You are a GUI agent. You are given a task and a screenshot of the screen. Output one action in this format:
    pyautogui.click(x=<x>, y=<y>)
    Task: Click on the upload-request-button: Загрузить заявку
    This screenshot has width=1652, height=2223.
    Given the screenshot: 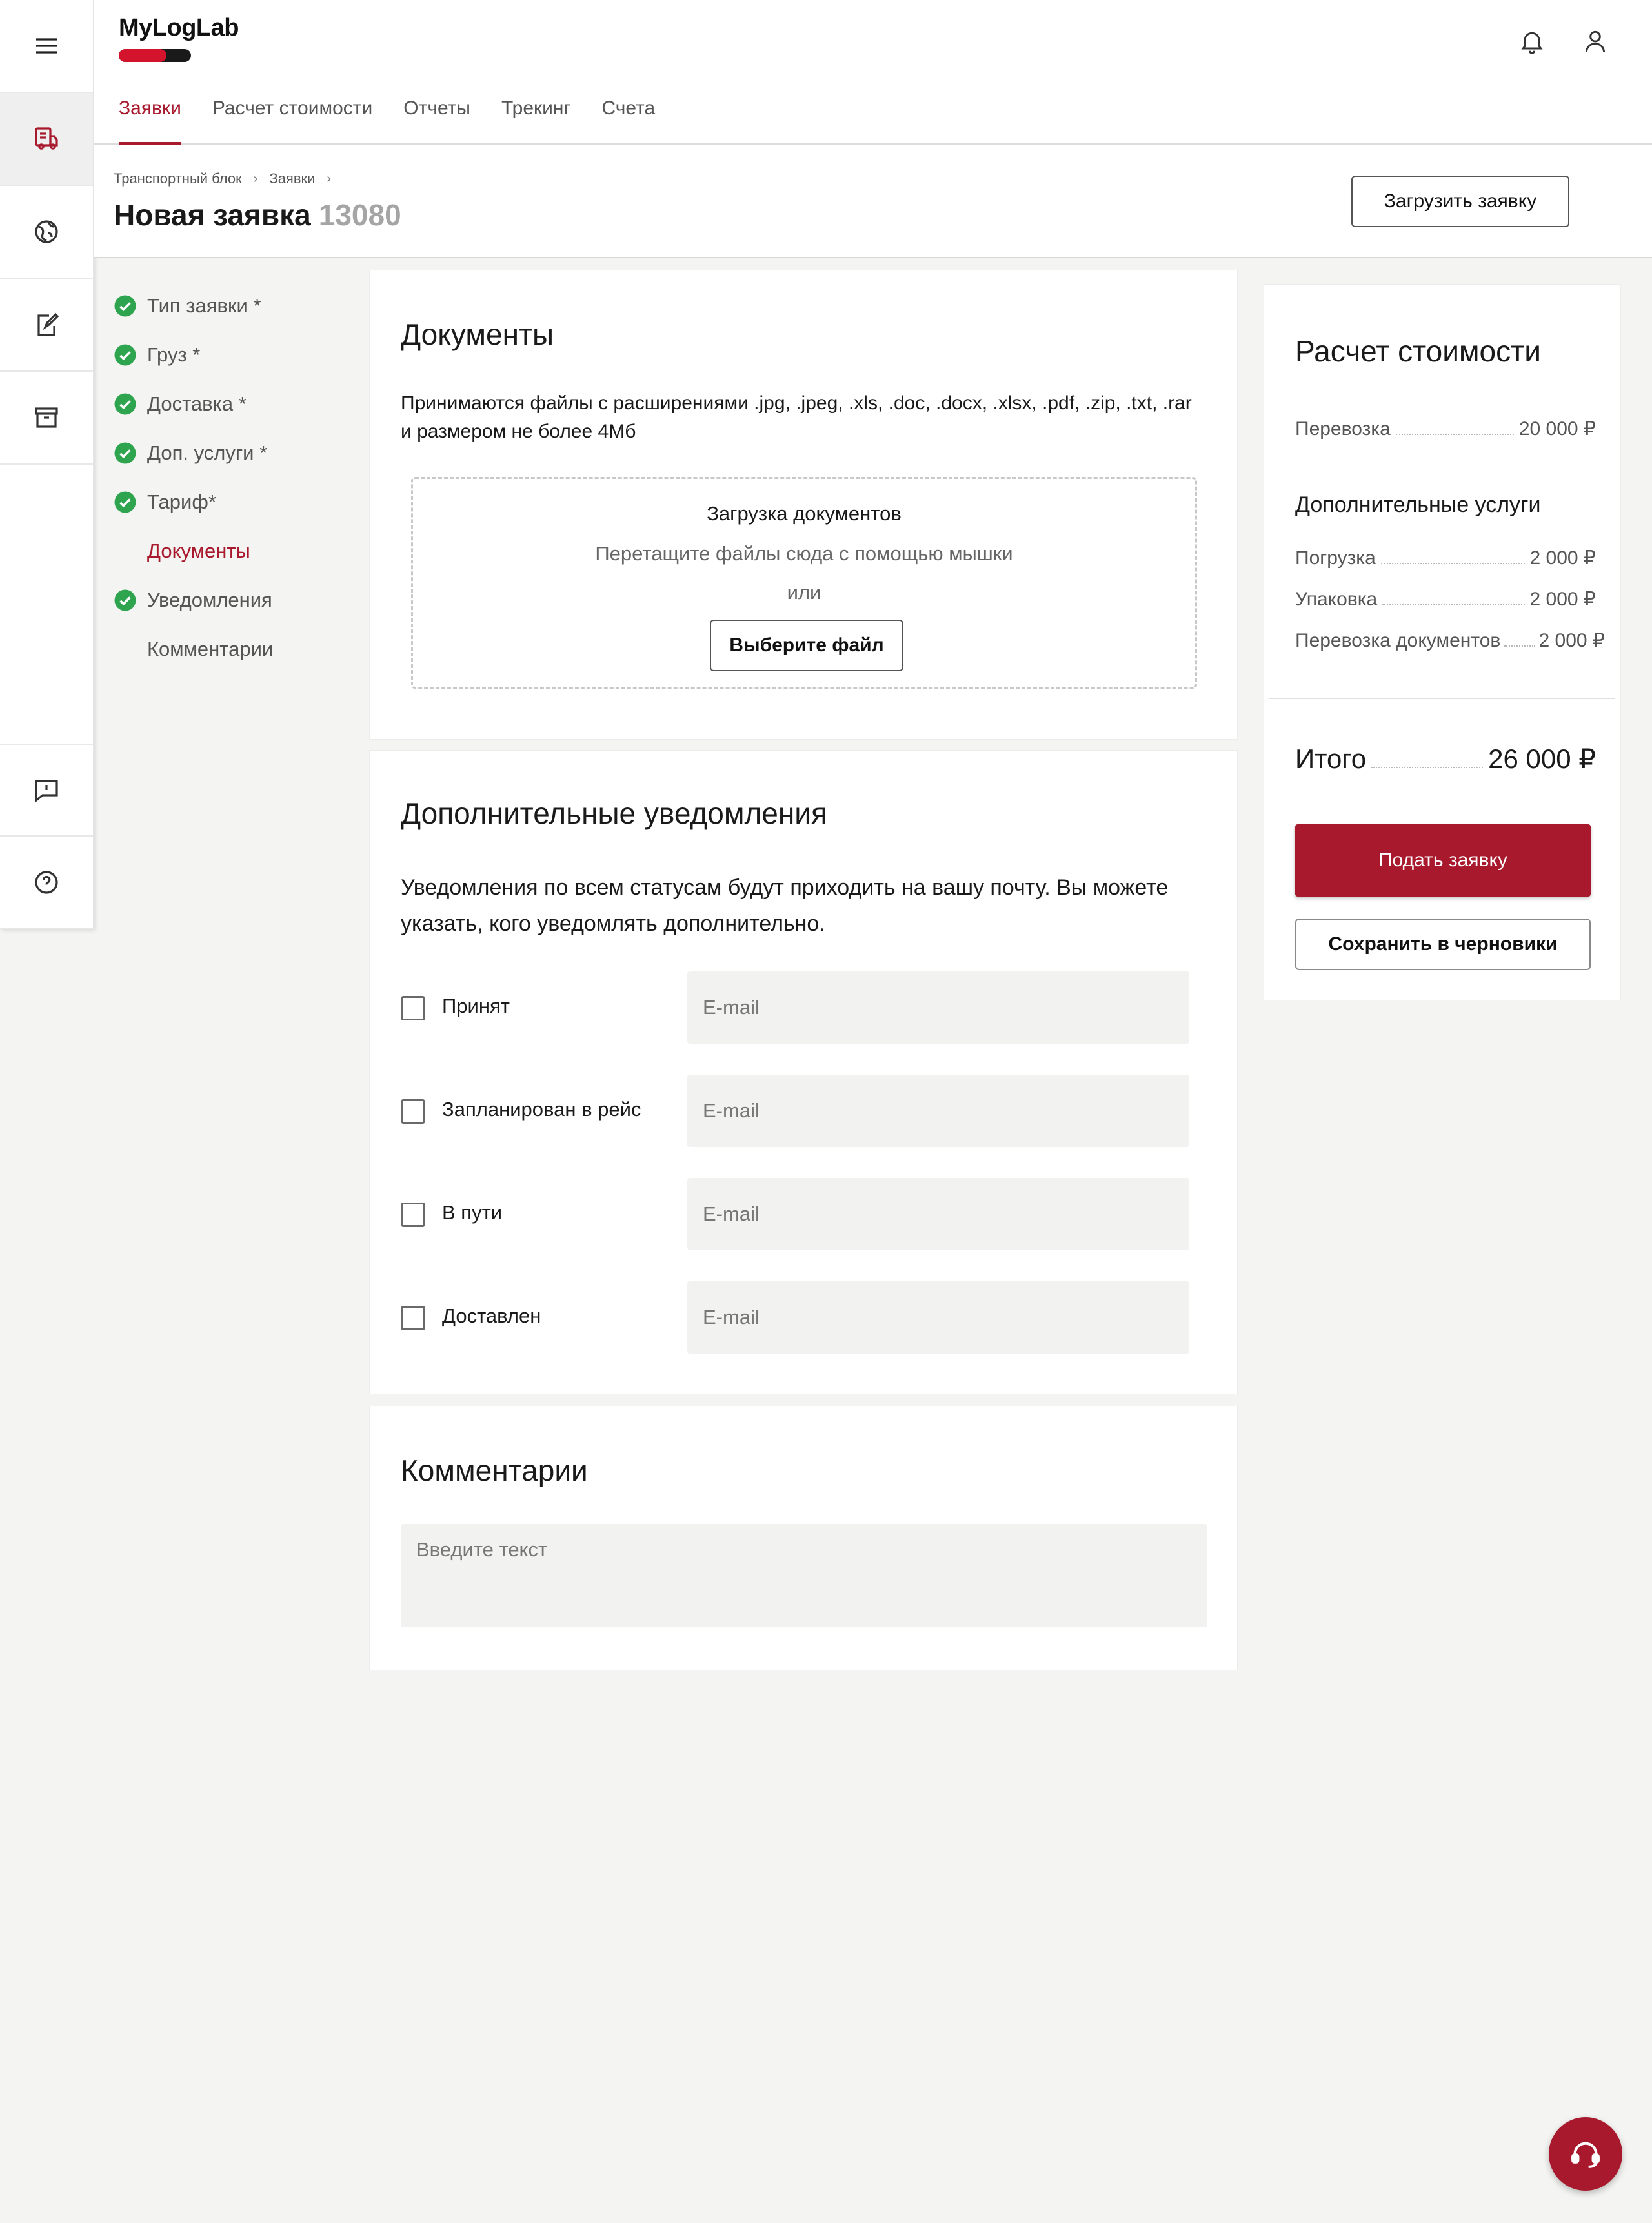 What is the action you would take?
    pyautogui.click(x=1460, y=201)
    